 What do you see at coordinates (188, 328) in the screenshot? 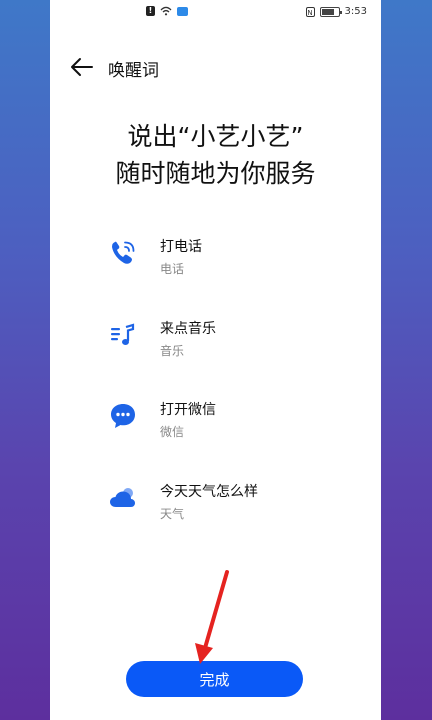
I see `item-title: 来点音乐` at bounding box center [188, 328].